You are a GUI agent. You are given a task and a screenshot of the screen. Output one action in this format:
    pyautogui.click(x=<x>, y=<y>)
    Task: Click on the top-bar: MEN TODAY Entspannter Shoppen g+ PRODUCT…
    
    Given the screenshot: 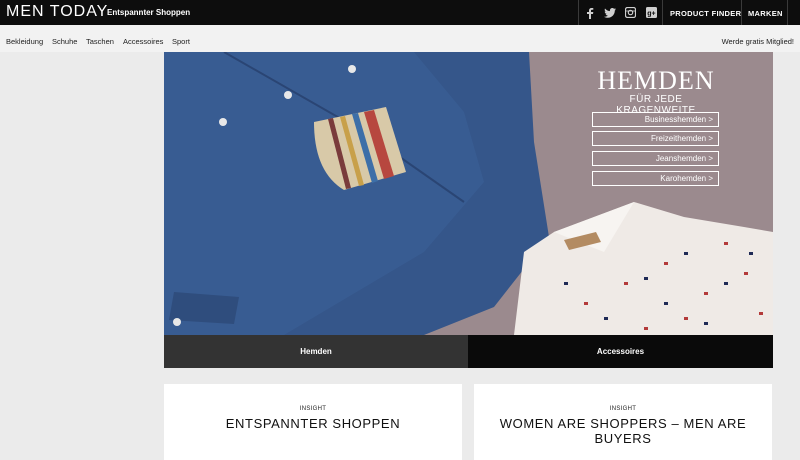 What is the action you would take?
    pyautogui.click(x=400, y=12)
    